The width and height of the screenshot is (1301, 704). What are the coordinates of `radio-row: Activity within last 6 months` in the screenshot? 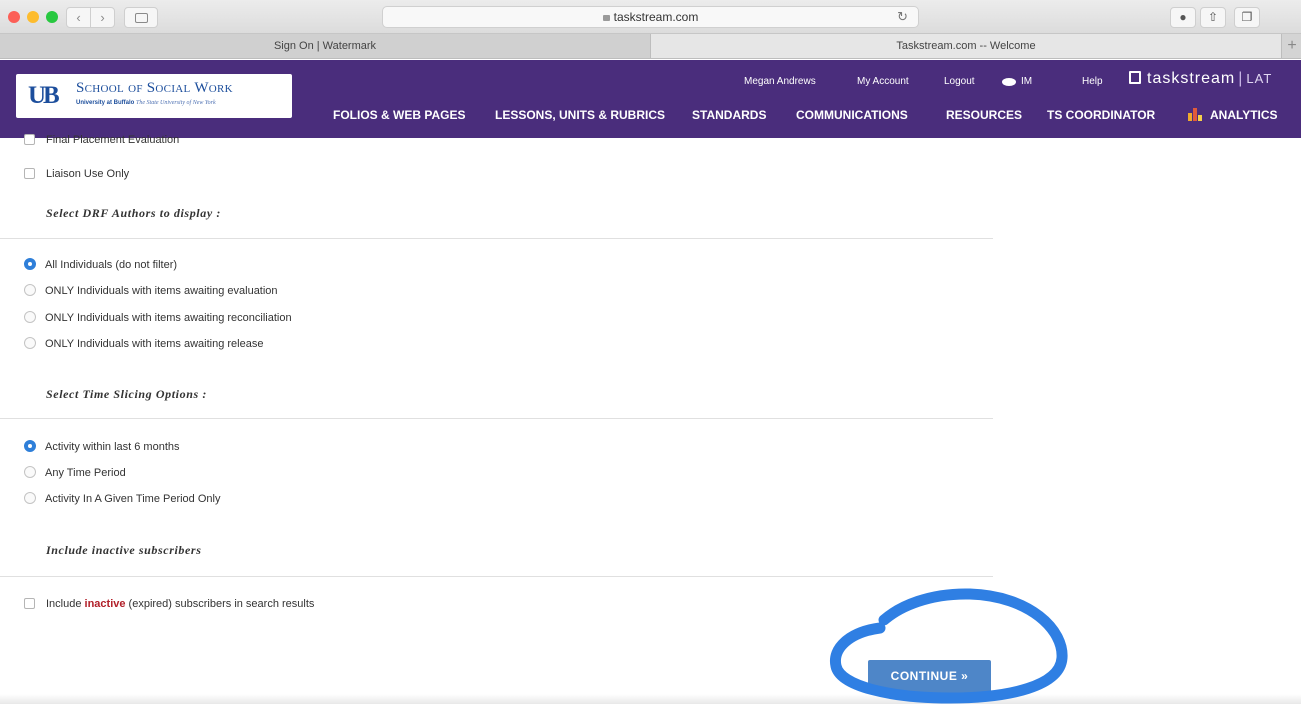 It's located at (102, 447).